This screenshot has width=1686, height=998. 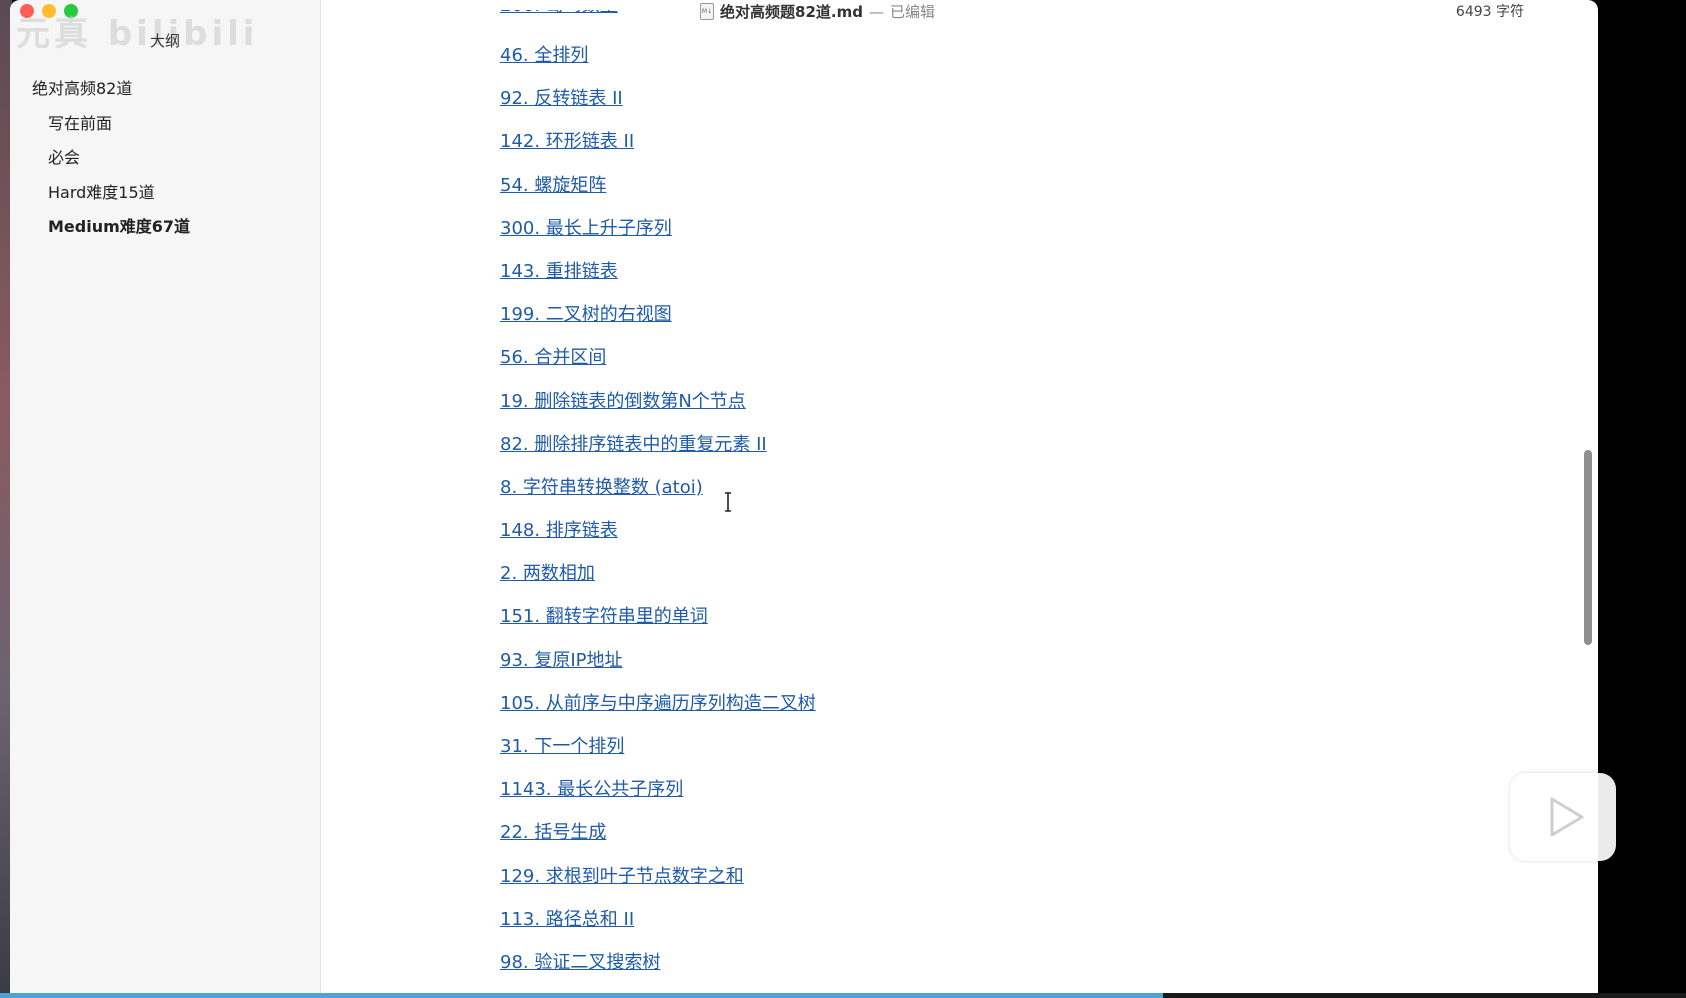 I want to click on problem-link: 200. 岛屿数量, so click(x=658, y=22).